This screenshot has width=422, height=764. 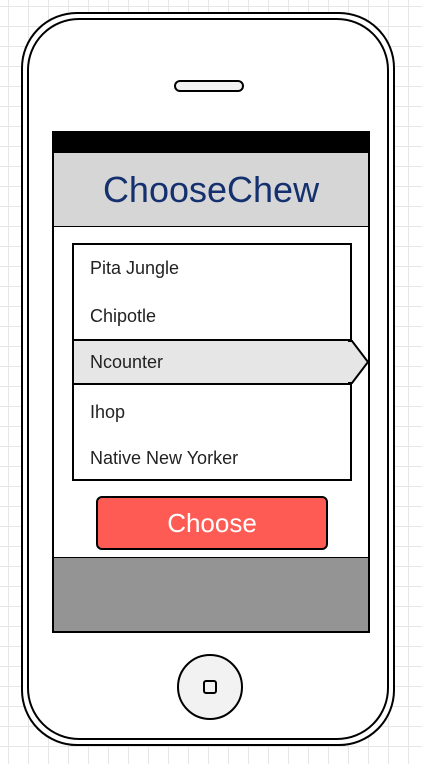 What do you see at coordinates (211, 594) in the screenshot?
I see `bottom-bar` at bounding box center [211, 594].